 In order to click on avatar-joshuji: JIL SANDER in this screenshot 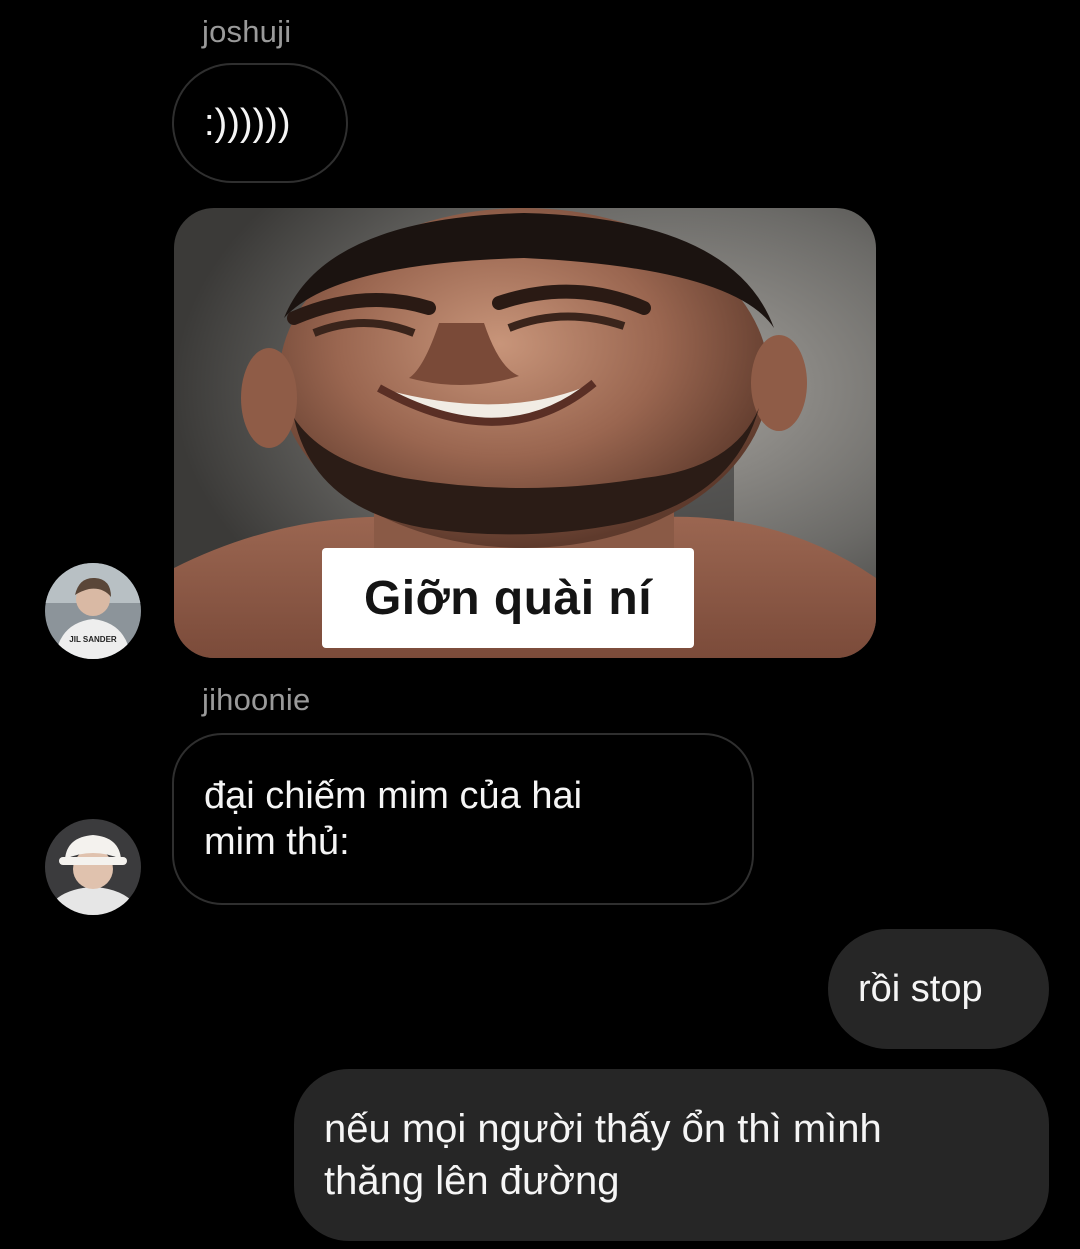, I will do `click(93, 611)`.